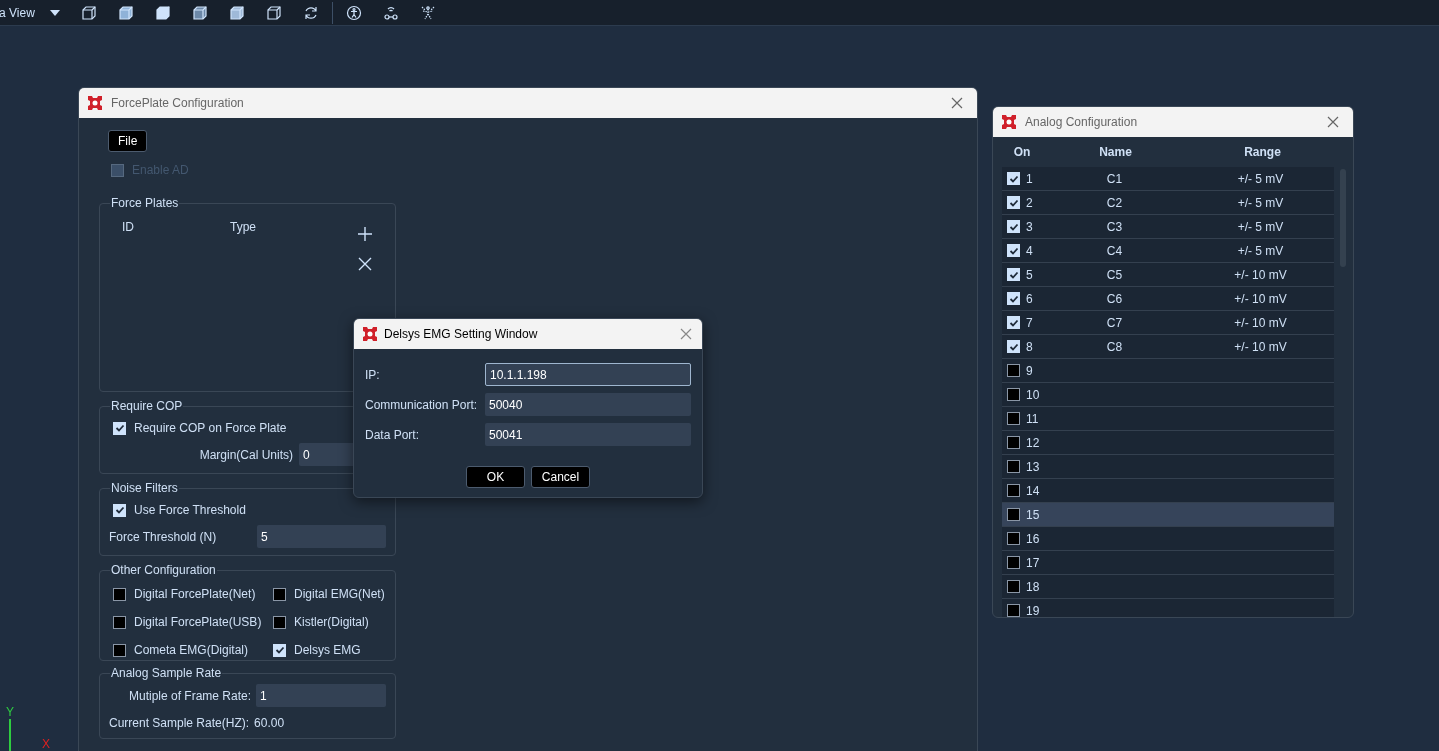 The height and width of the screenshot is (751, 1439). I want to click on table-row: 12, so click(1168, 443).